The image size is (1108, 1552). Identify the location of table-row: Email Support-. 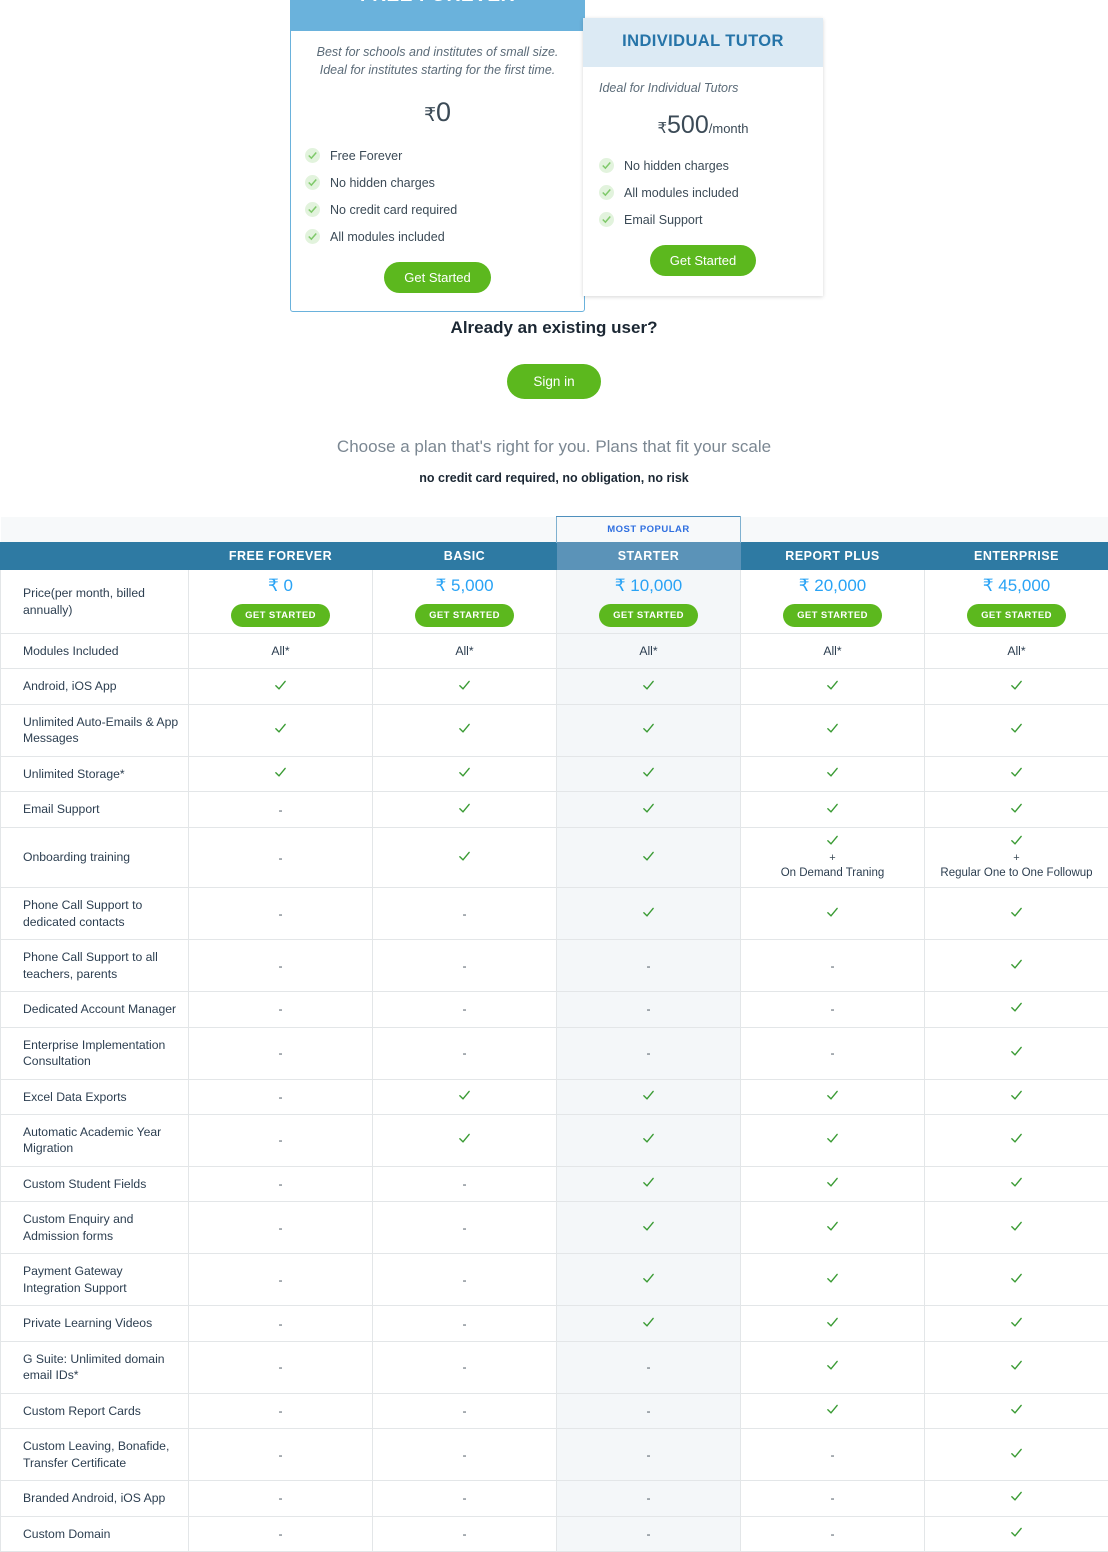
(554, 809).